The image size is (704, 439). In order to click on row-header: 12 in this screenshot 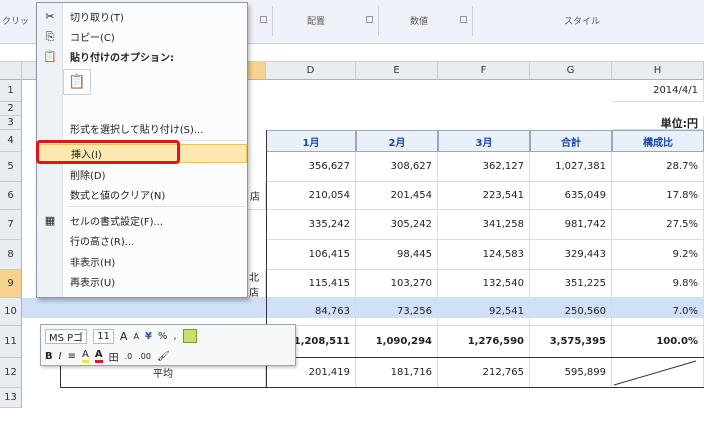, I will do `click(11, 373)`.